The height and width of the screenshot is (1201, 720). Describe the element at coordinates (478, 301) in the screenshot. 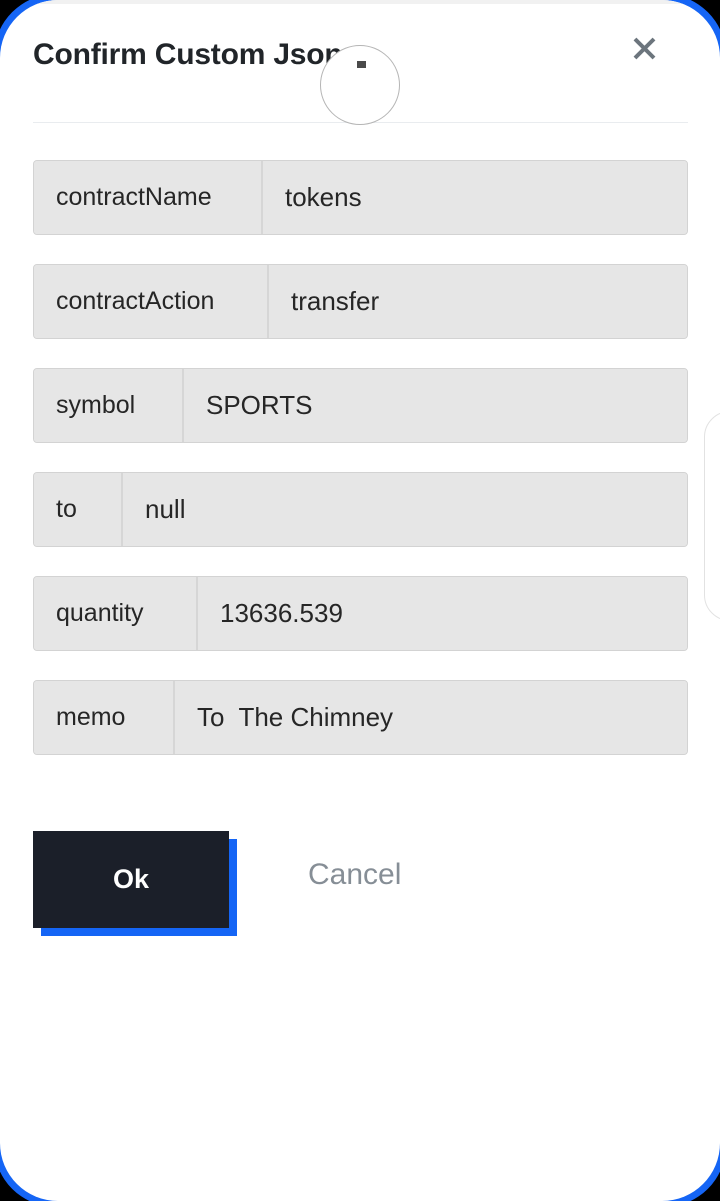

I see `field-value: transfer` at that location.